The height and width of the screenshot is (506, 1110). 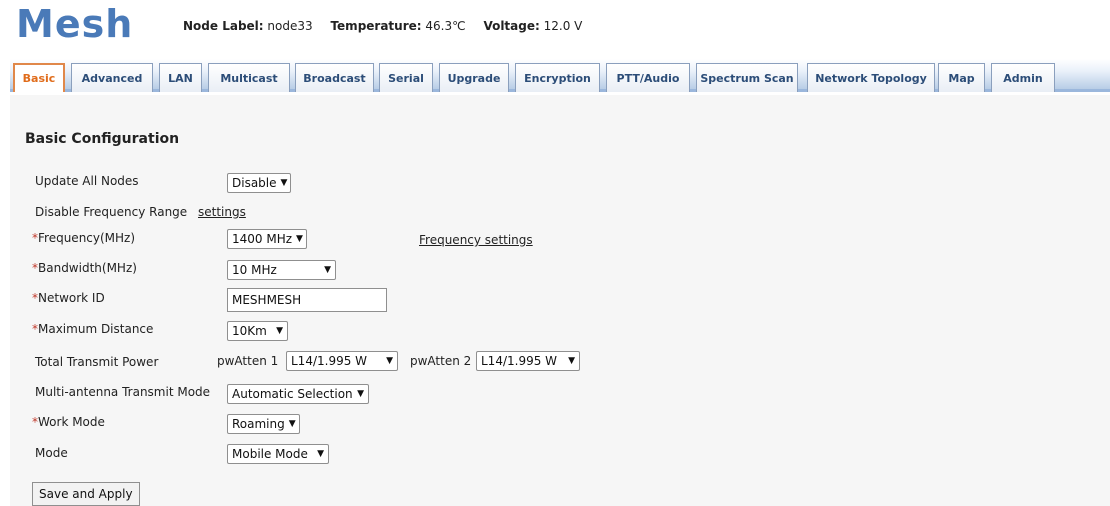 I want to click on tab-broadcast: Broadcast, so click(x=334, y=77).